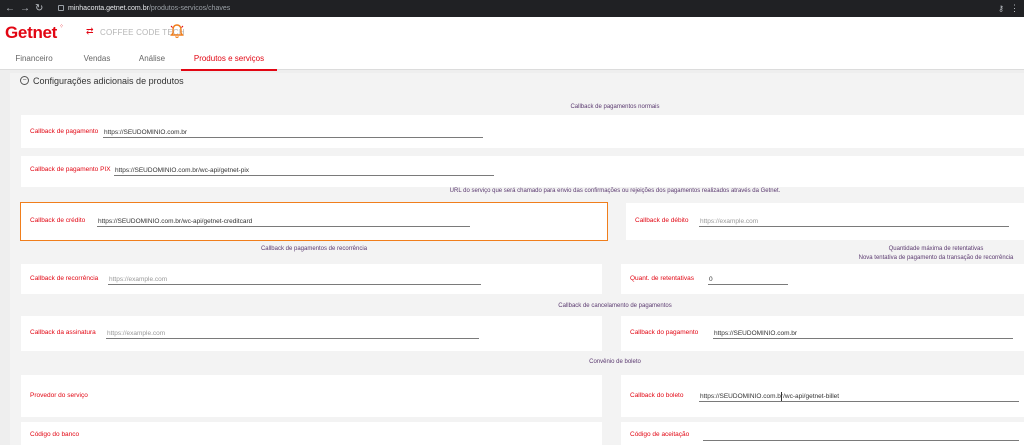 This screenshot has width=1024, height=445. Describe the element at coordinates (748, 279) in the screenshot. I see `retries-input` at that location.